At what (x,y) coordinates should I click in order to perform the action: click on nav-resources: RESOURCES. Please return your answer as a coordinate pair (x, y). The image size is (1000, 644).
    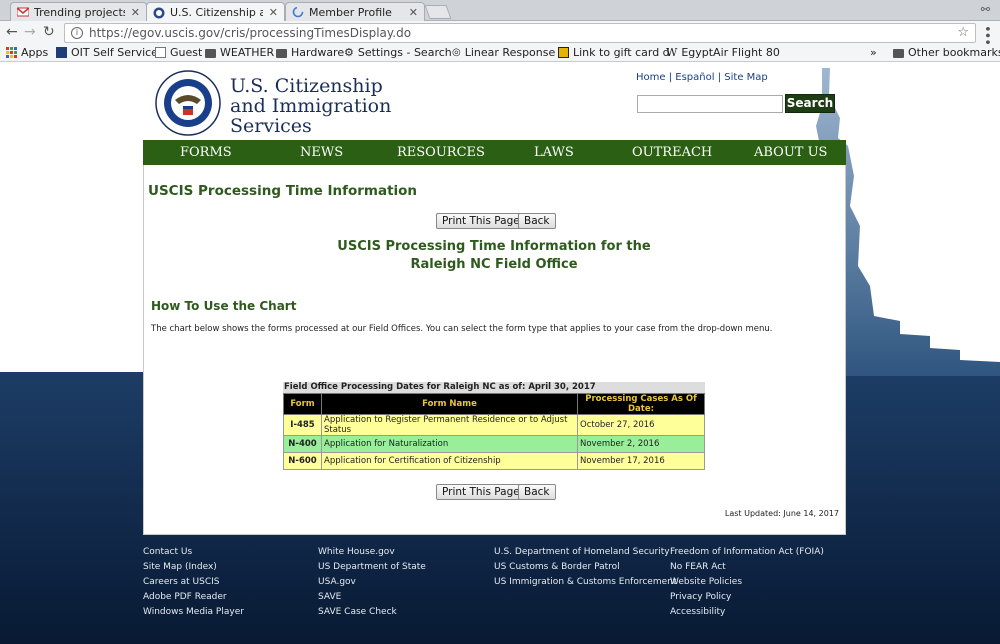
    Looking at the image, I should click on (441, 152).